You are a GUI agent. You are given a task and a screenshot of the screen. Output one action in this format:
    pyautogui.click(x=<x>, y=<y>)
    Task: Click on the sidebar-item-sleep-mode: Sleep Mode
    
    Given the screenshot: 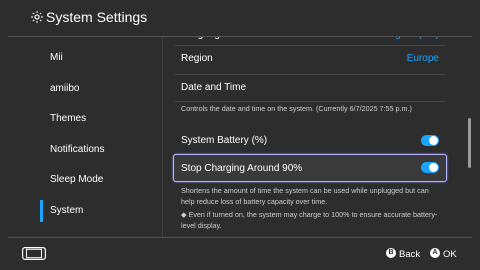 What is the action you would take?
    pyautogui.click(x=99, y=180)
    